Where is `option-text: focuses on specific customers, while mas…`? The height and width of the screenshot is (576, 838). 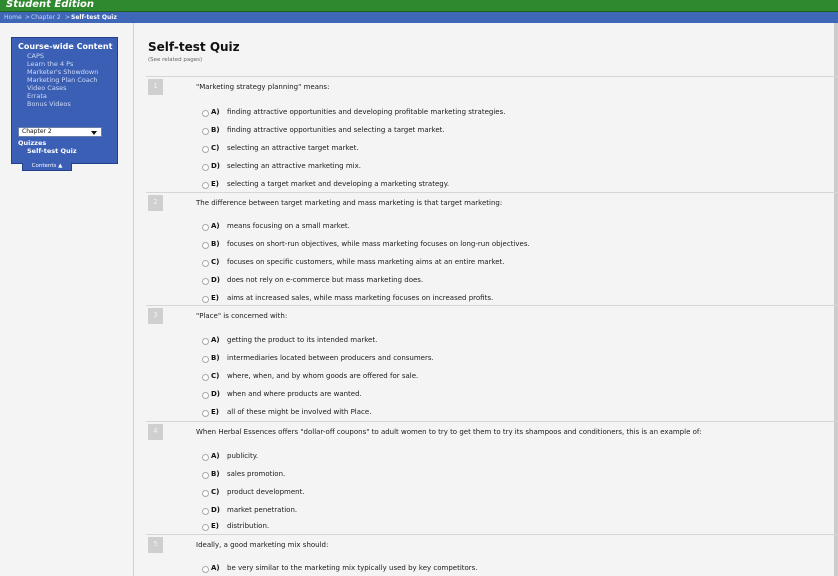 option-text: focuses on specific customers, while mas… is located at coordinates (366, 262).